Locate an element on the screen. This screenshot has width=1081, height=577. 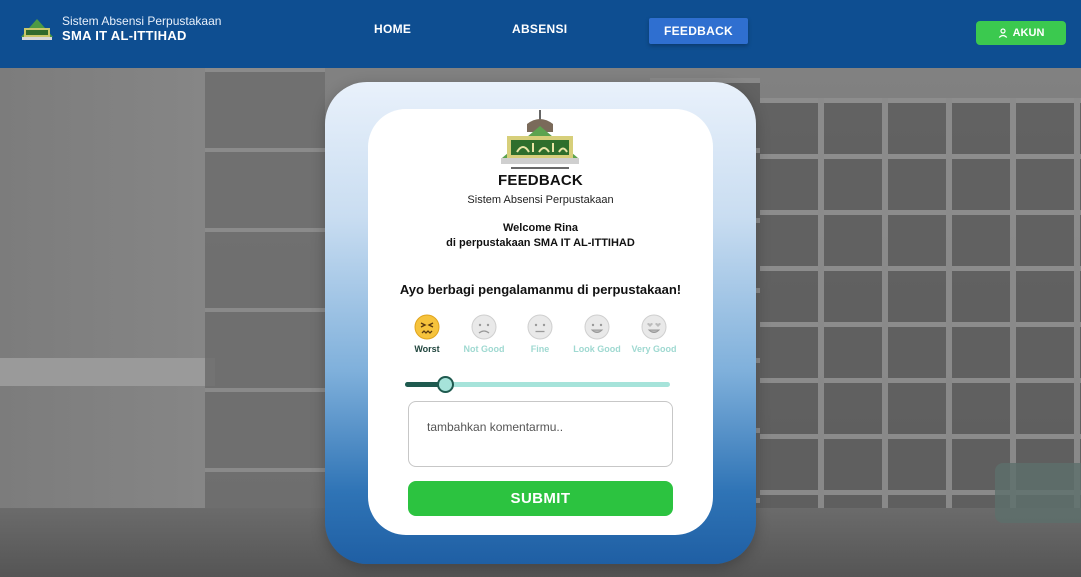
rating-very-good: Very Good is located at coordinates (654, 334).